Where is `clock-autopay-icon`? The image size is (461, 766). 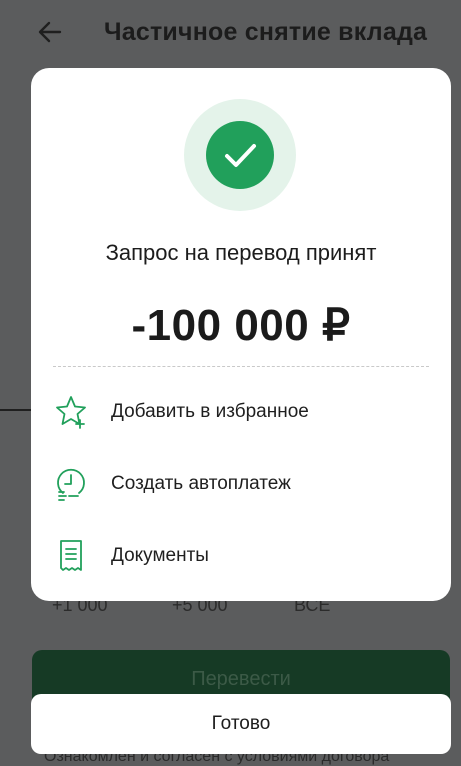
clock-autopay-icon is located at coordinates (71, 484).